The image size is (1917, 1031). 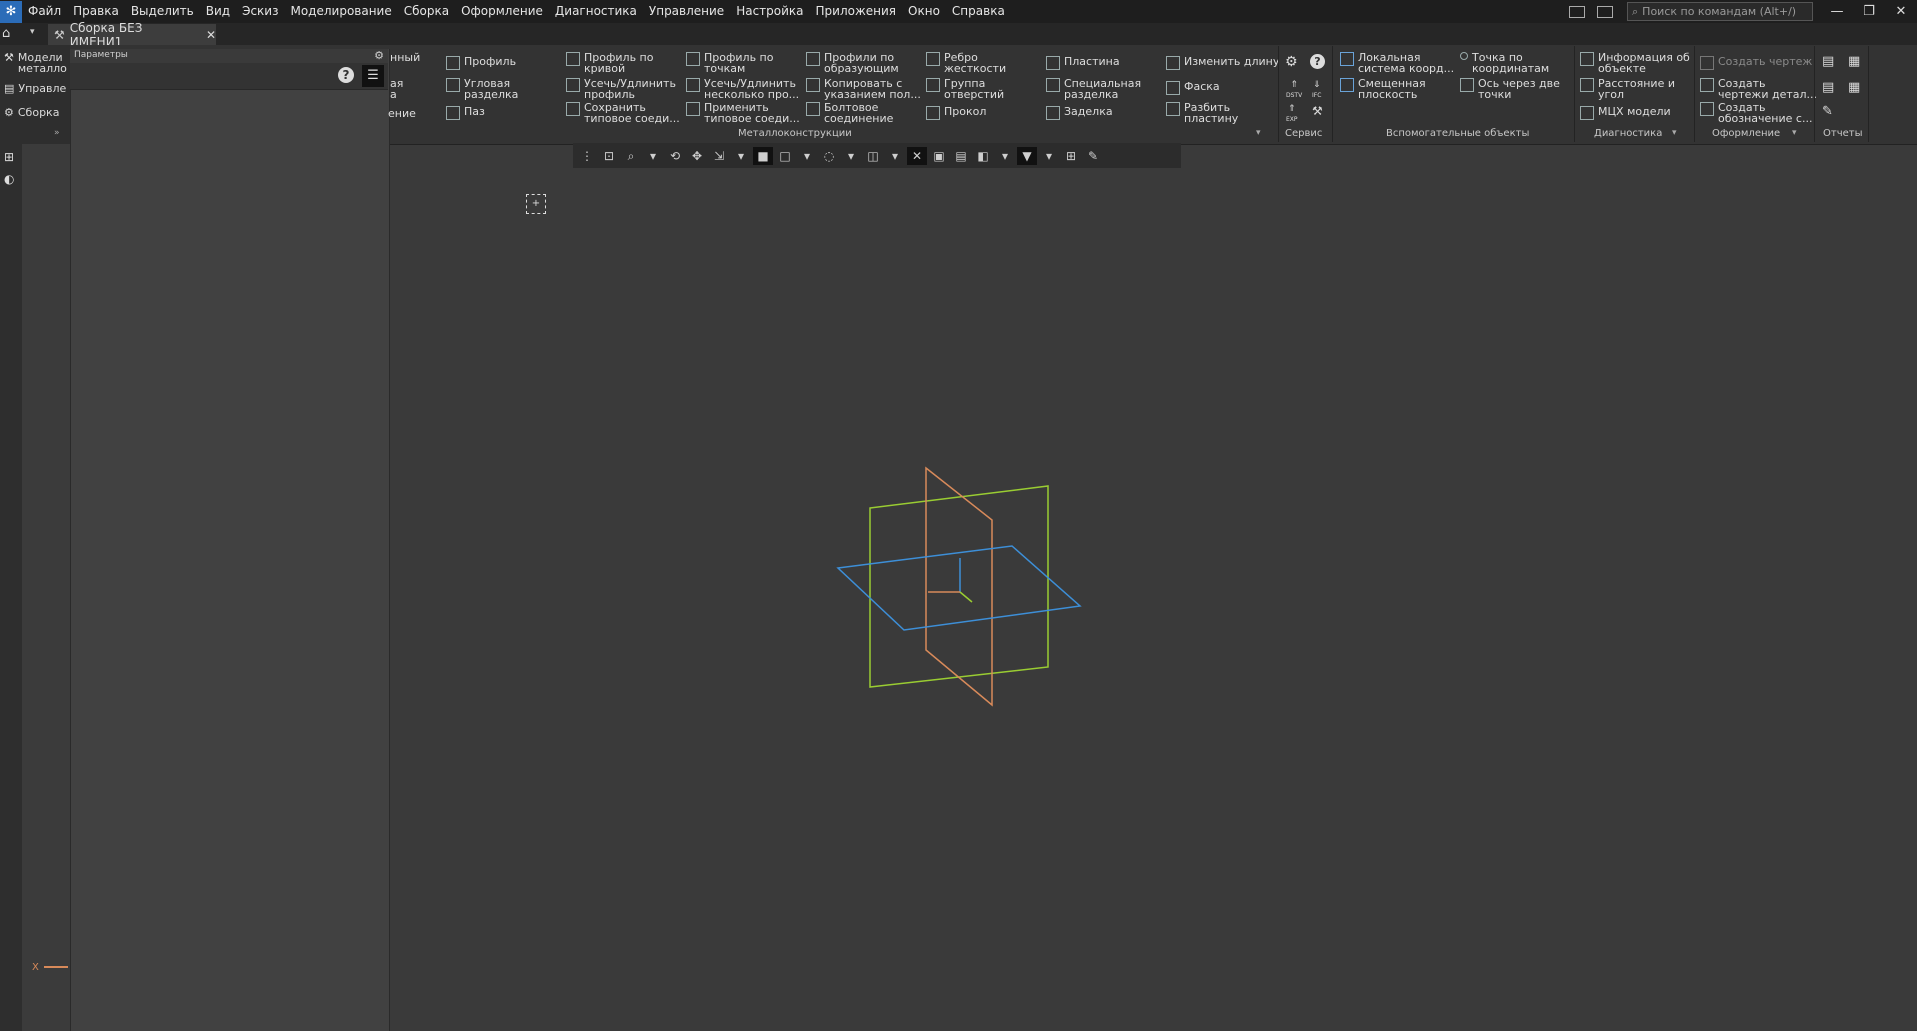 I want to click on distance-angle-button: Расстояние и угол, so click(x=1627, y=89).